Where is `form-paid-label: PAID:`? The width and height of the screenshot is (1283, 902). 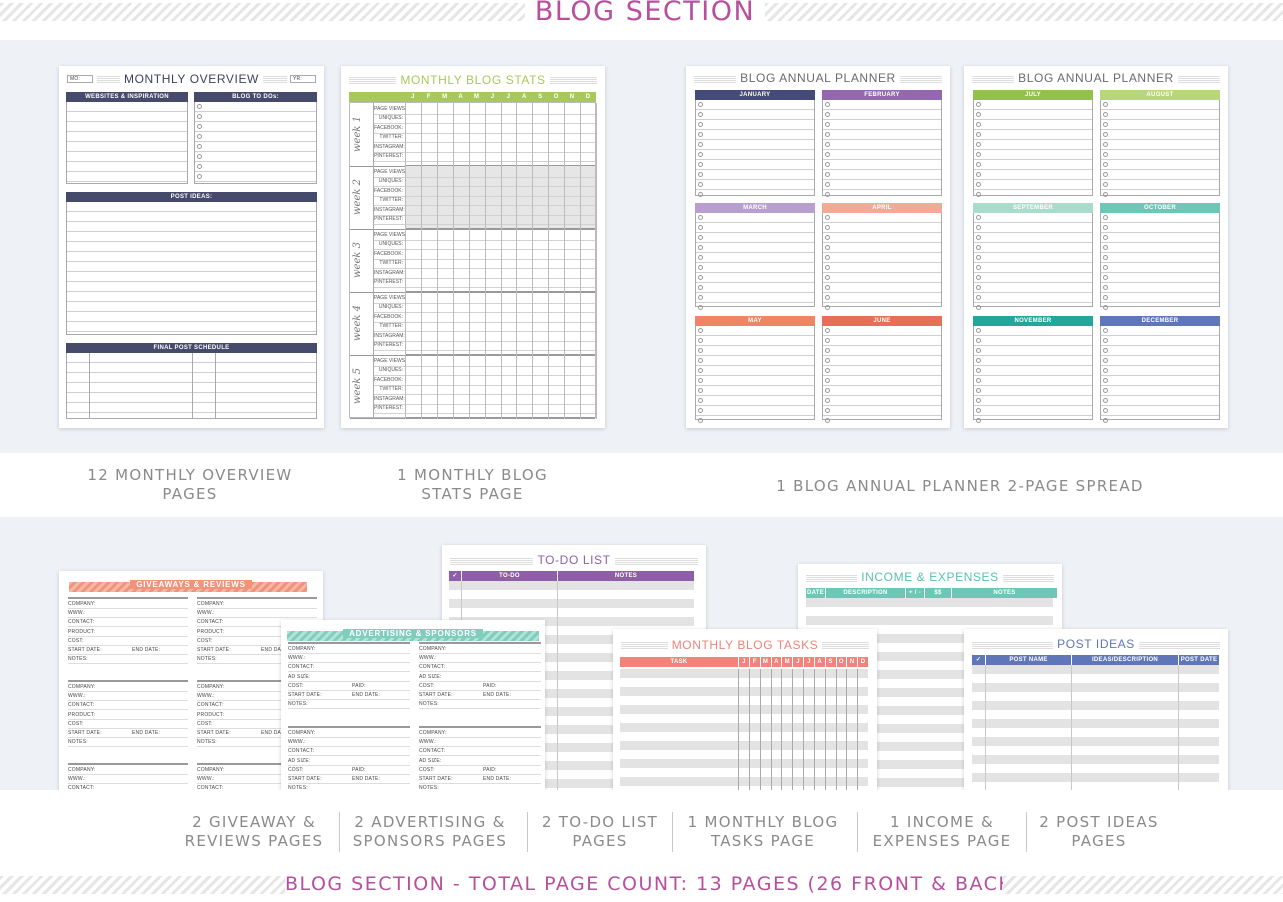 form-paid-label: PAID: is located at coordinates (359, 769).